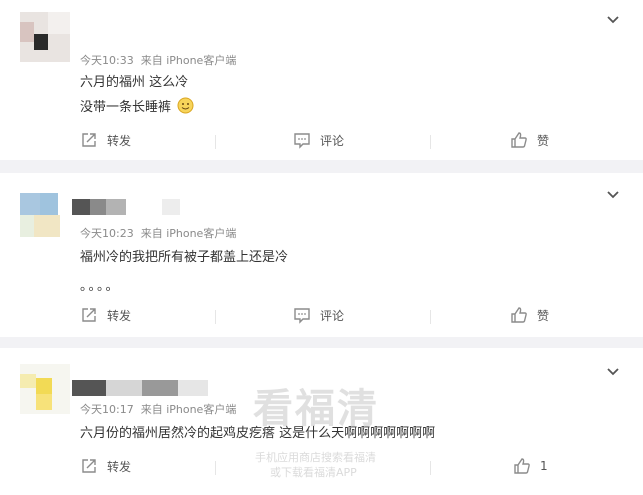 This screenshot has height=495, width=643. I want to click on like-button: 1, so click(530, 466).